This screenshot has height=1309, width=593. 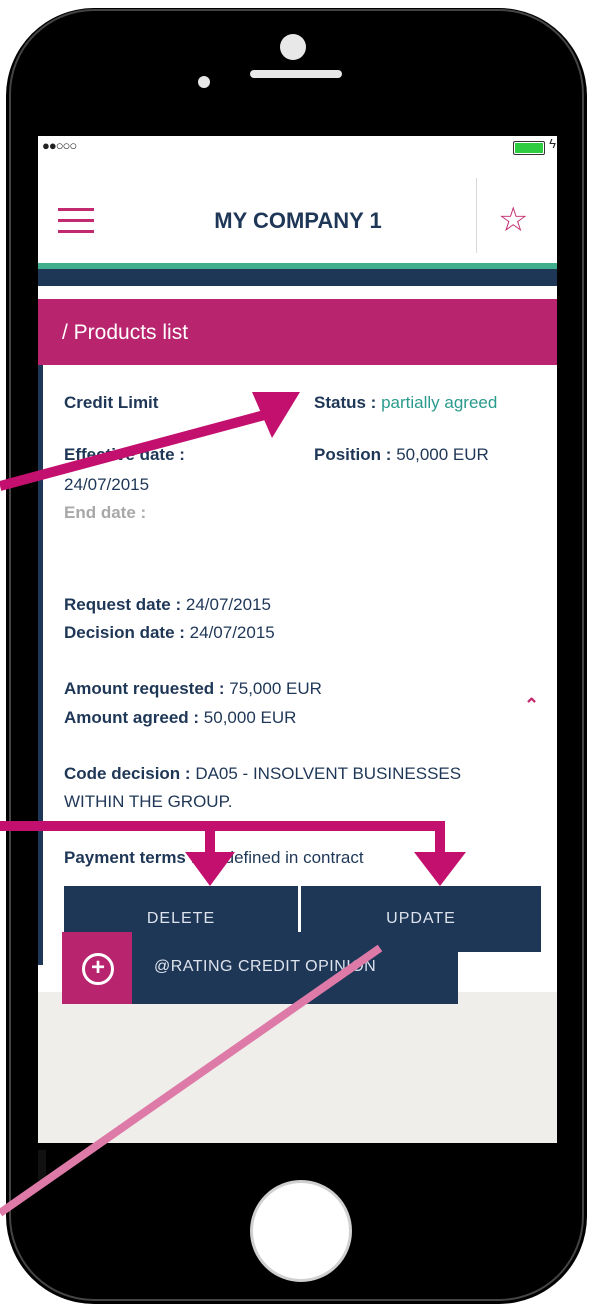 What do you see at coordinates (282, 857) in the screenshot?
I see `payment-value: As defined in contract` at bounding box center [282, 857].